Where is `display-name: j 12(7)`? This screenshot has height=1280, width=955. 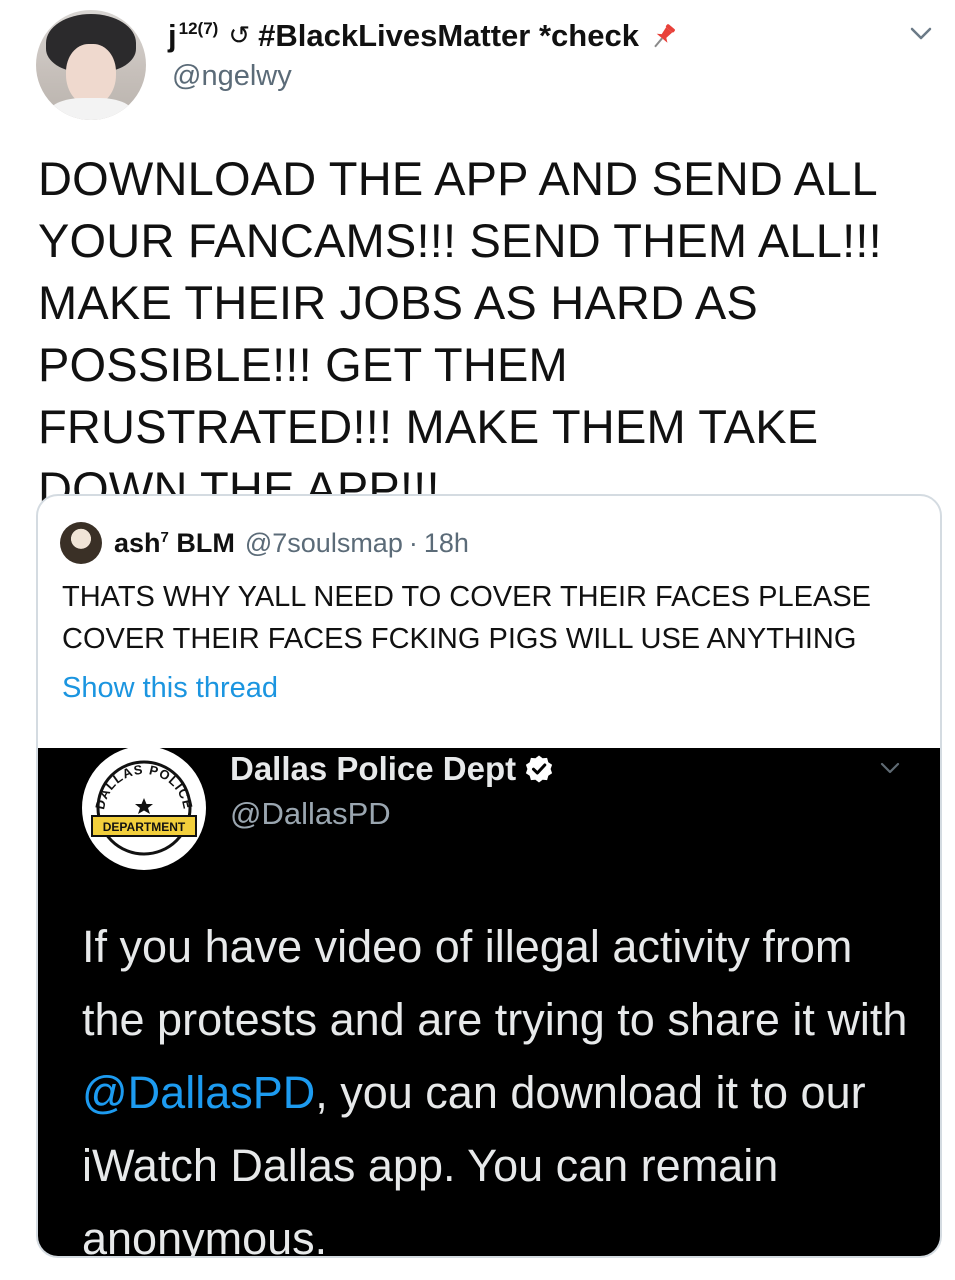
display-name: j 12(7) is located at coordinates (193, 35).